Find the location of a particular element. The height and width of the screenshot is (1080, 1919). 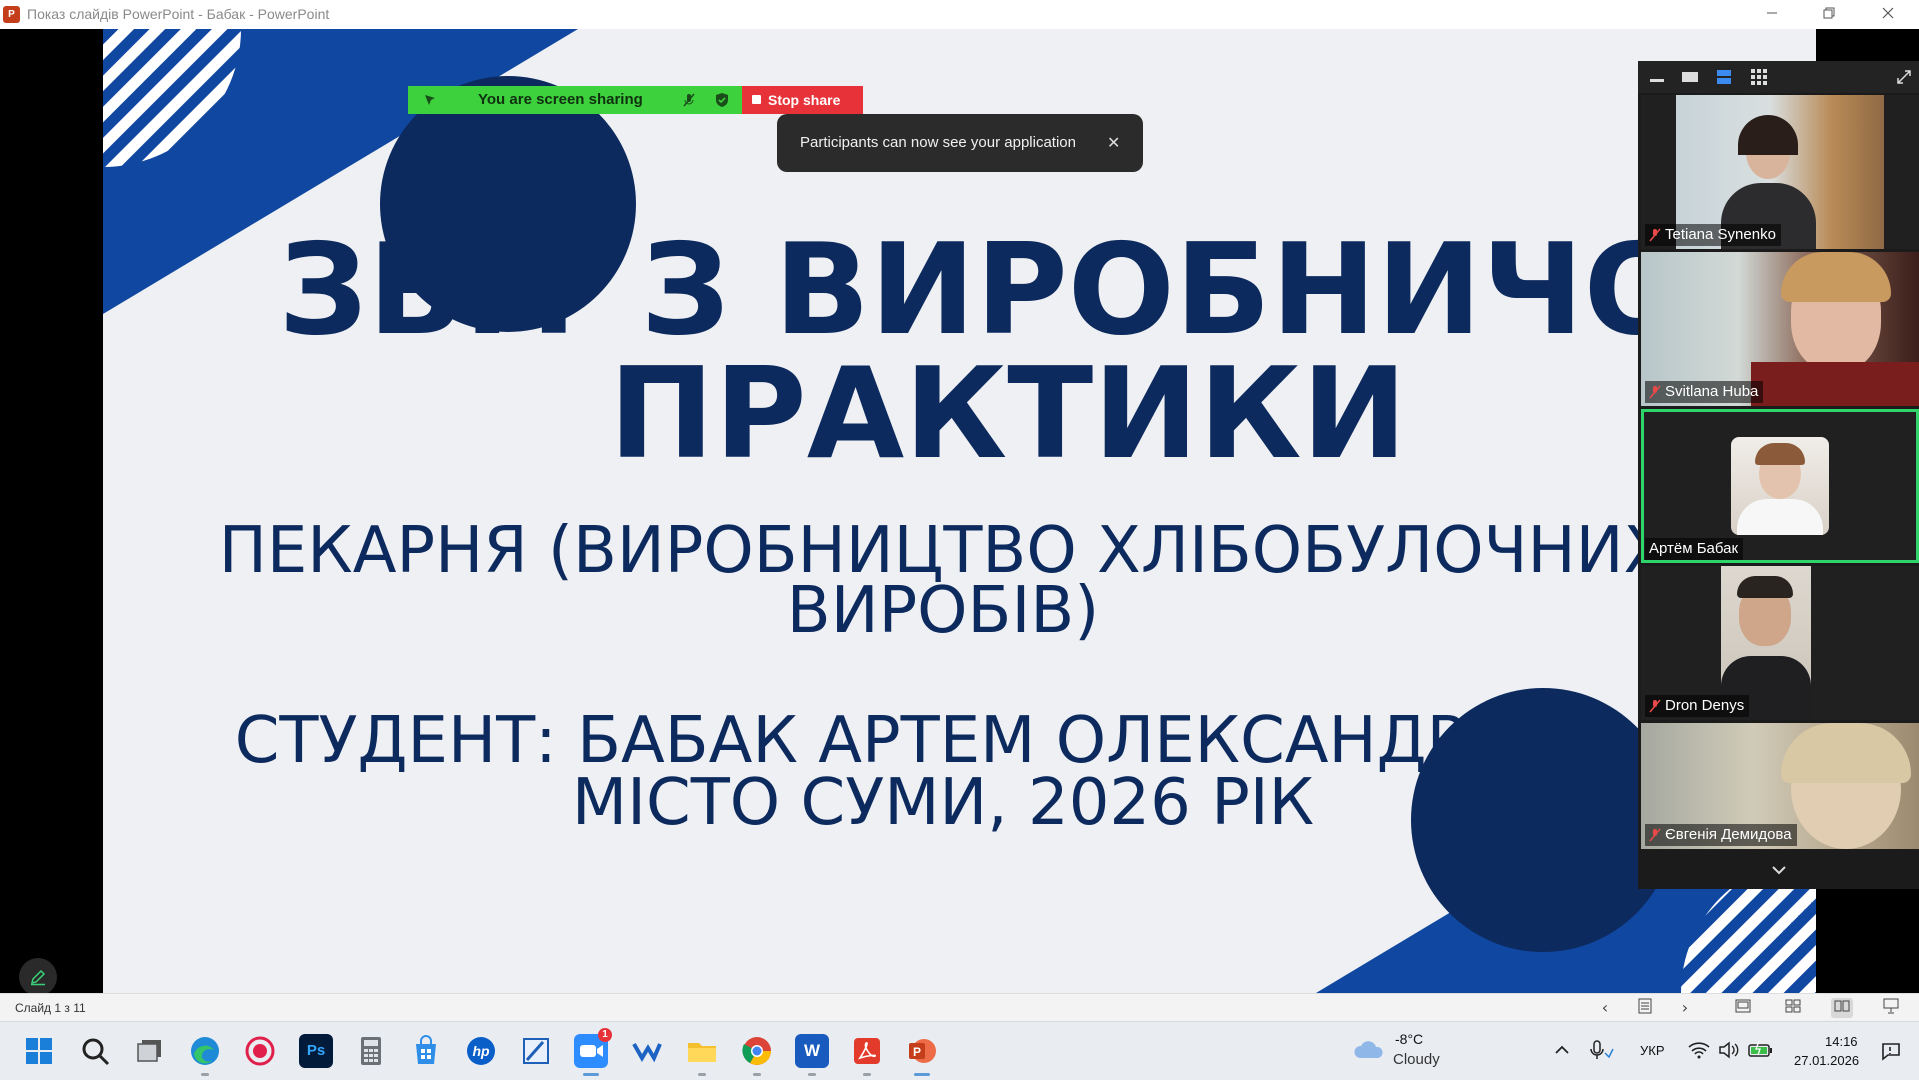

viber-taskbar-button is located at coordinates (647, 1051).